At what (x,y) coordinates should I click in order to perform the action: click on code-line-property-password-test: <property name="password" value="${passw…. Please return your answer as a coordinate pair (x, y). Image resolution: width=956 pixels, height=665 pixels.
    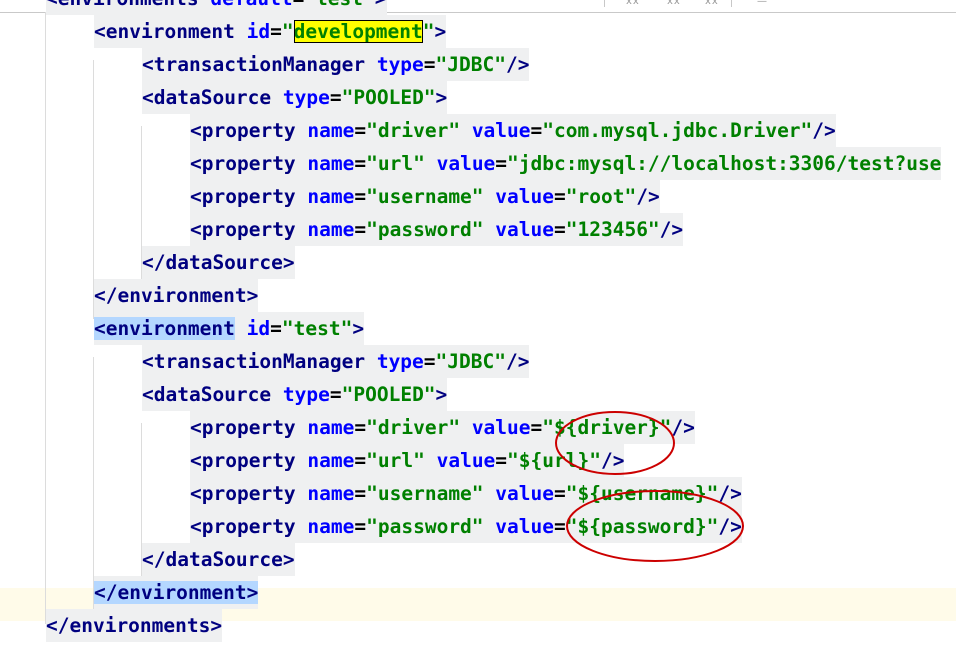
    Looking at the image, I should click on (466, 526).